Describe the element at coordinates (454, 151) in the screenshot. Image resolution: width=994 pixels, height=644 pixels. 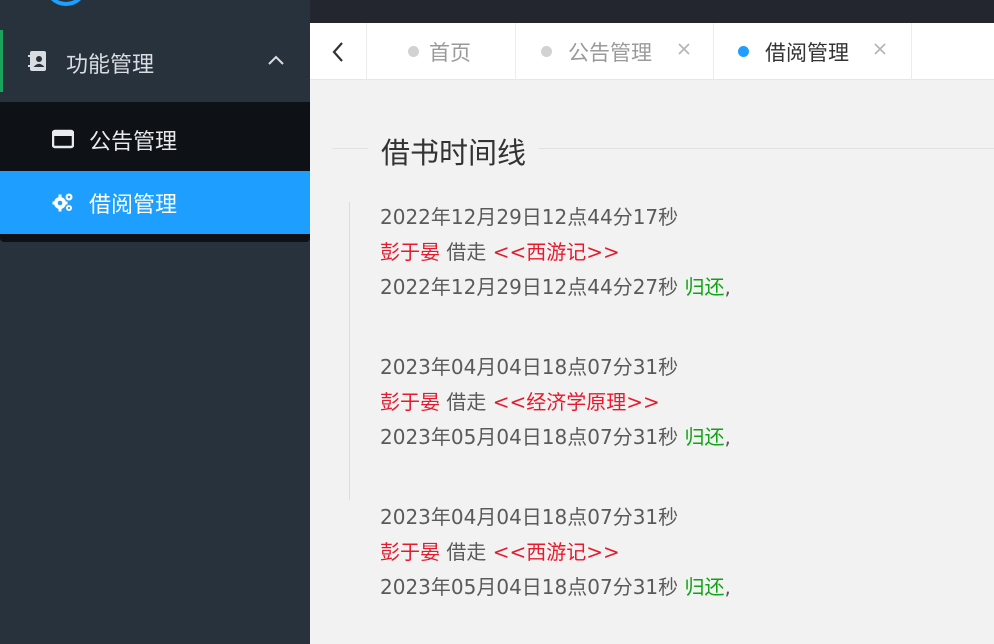
I see `page-title: 借书时间线` at that location.